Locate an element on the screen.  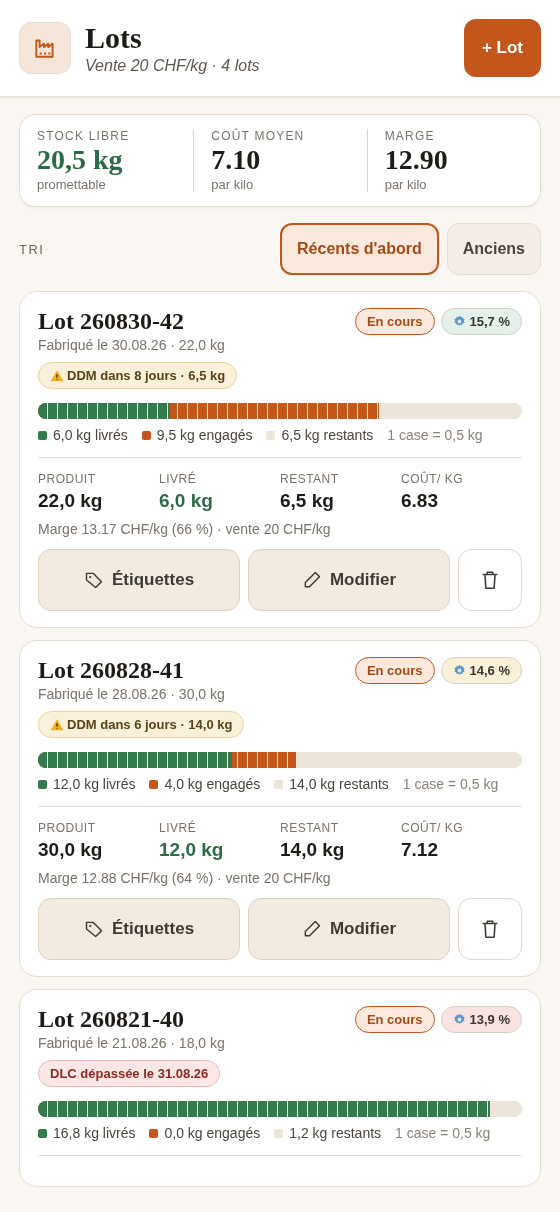
legend-label: 4,0 kg engagés is located at coordinates (212, 784).